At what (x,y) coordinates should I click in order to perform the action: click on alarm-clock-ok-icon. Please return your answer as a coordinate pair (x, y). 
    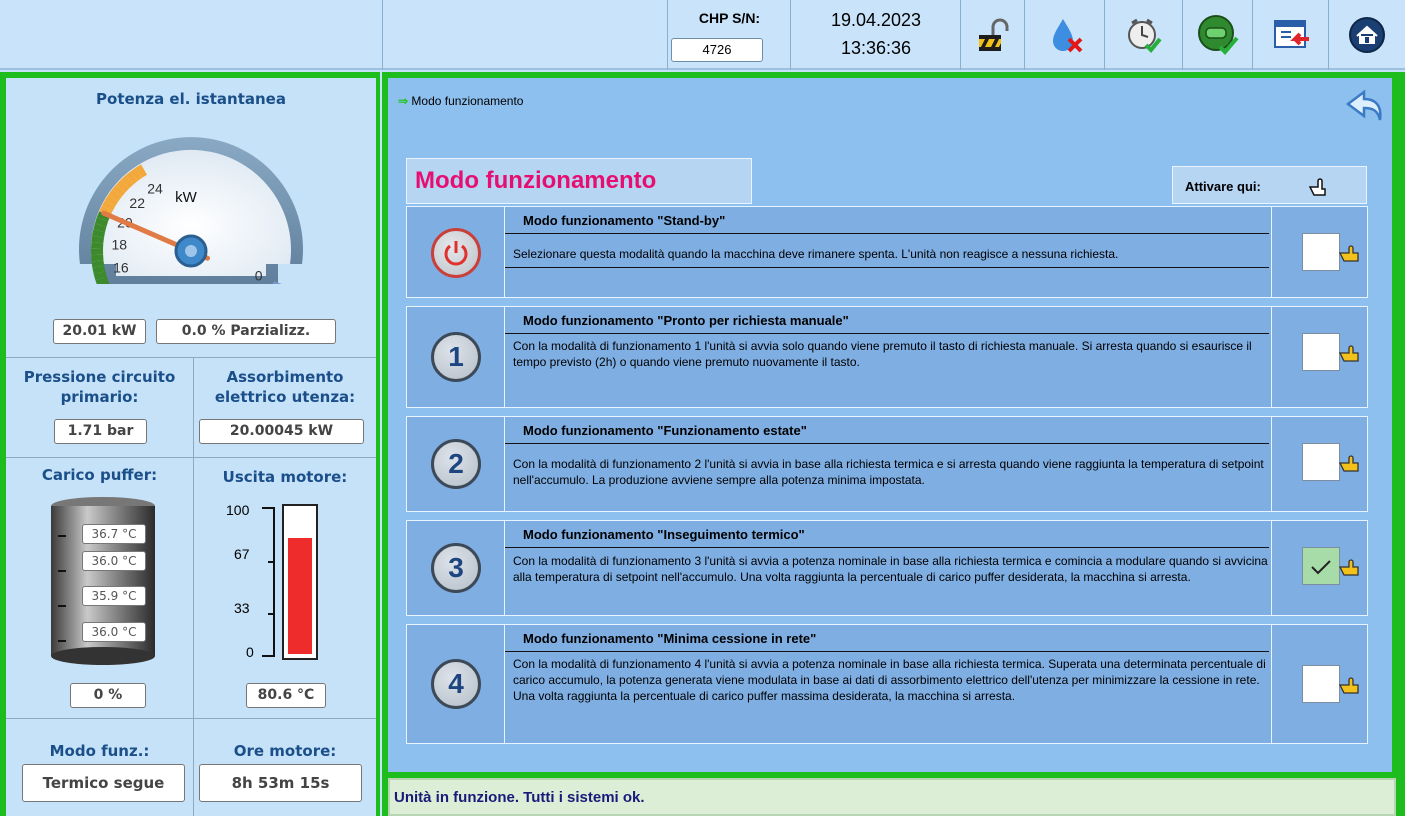
    Looking at the image, I should click on (1144, 35).